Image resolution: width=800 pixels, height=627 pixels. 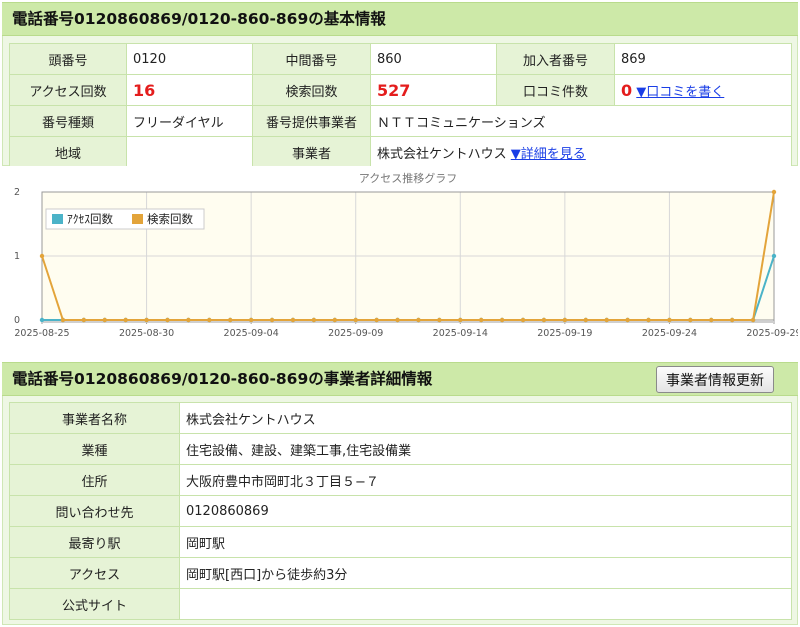 What do you see at coordinates (17, 192) in the screenshot?
I see `y-tick-label: 2` at bounding box center [17, 192].